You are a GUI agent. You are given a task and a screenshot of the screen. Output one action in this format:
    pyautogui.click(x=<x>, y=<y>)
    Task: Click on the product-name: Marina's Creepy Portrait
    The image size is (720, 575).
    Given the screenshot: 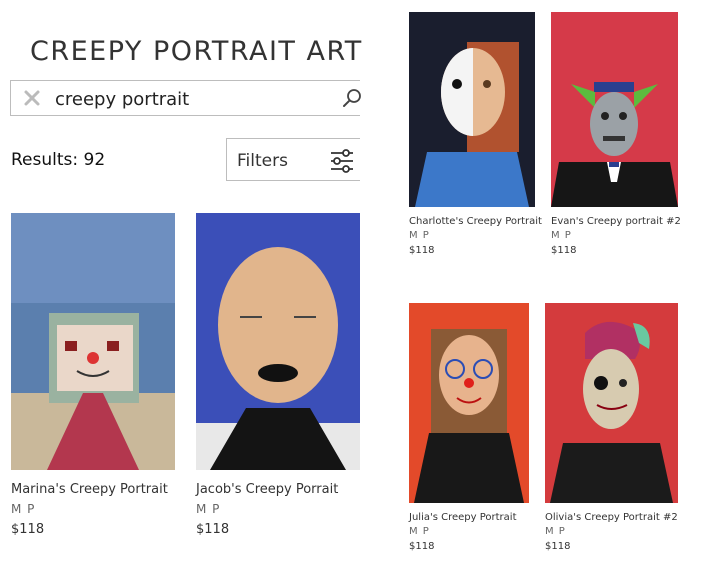 What is the action you would take?
    pyautogui.click(x=93, y=489)
    